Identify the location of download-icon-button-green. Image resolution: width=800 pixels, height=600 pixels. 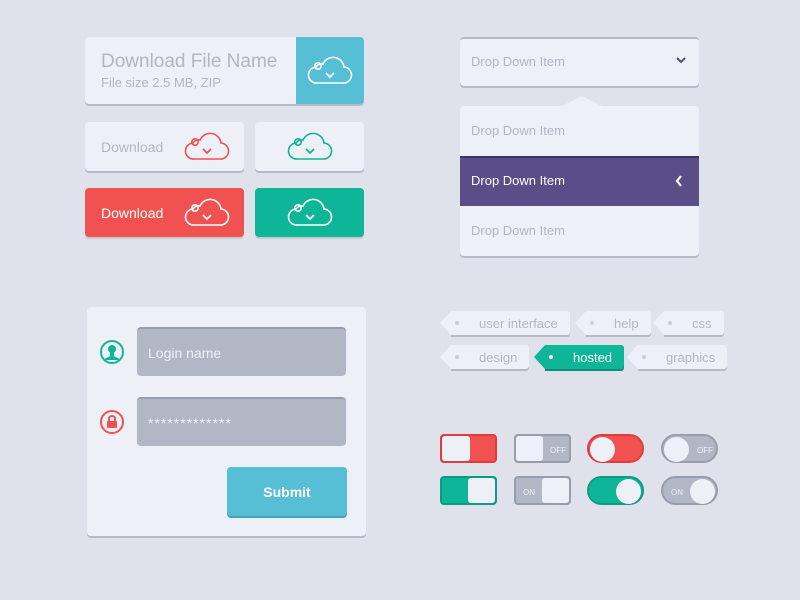
(309, 212).